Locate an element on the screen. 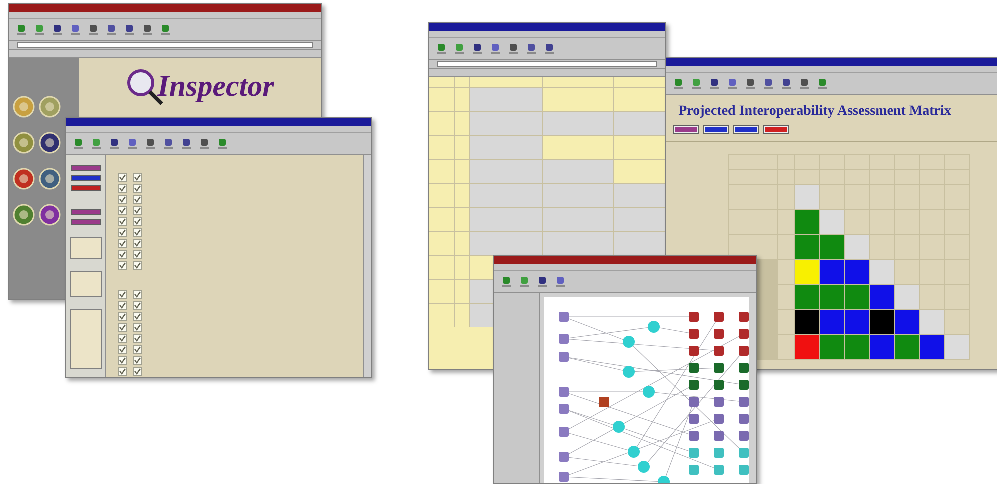 The image size is (997, 484). header-cell is located at coordinates (907, 162).